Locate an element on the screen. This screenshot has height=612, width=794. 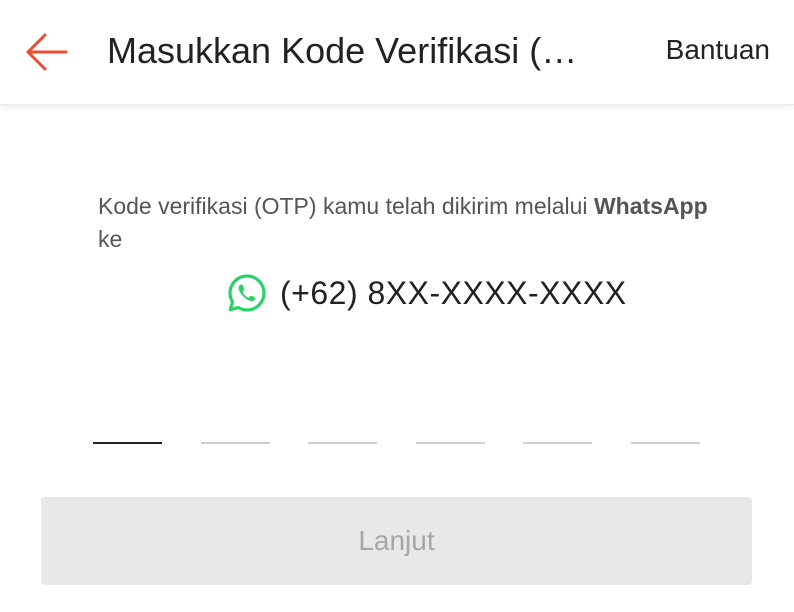
whatsapp-icon is located at coordinates (247, 293).